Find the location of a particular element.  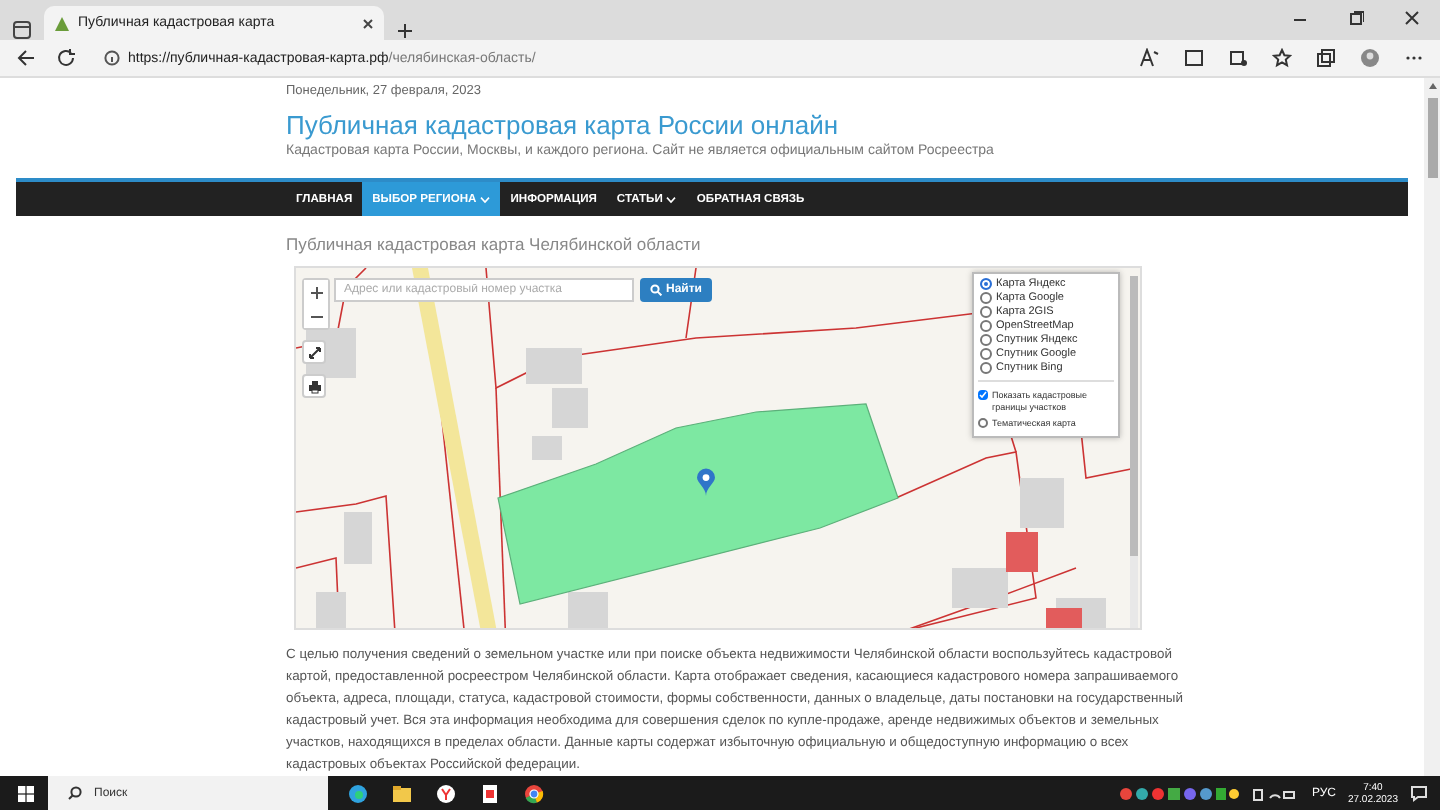

system-status-icon is located at coordinates (1275, 793).